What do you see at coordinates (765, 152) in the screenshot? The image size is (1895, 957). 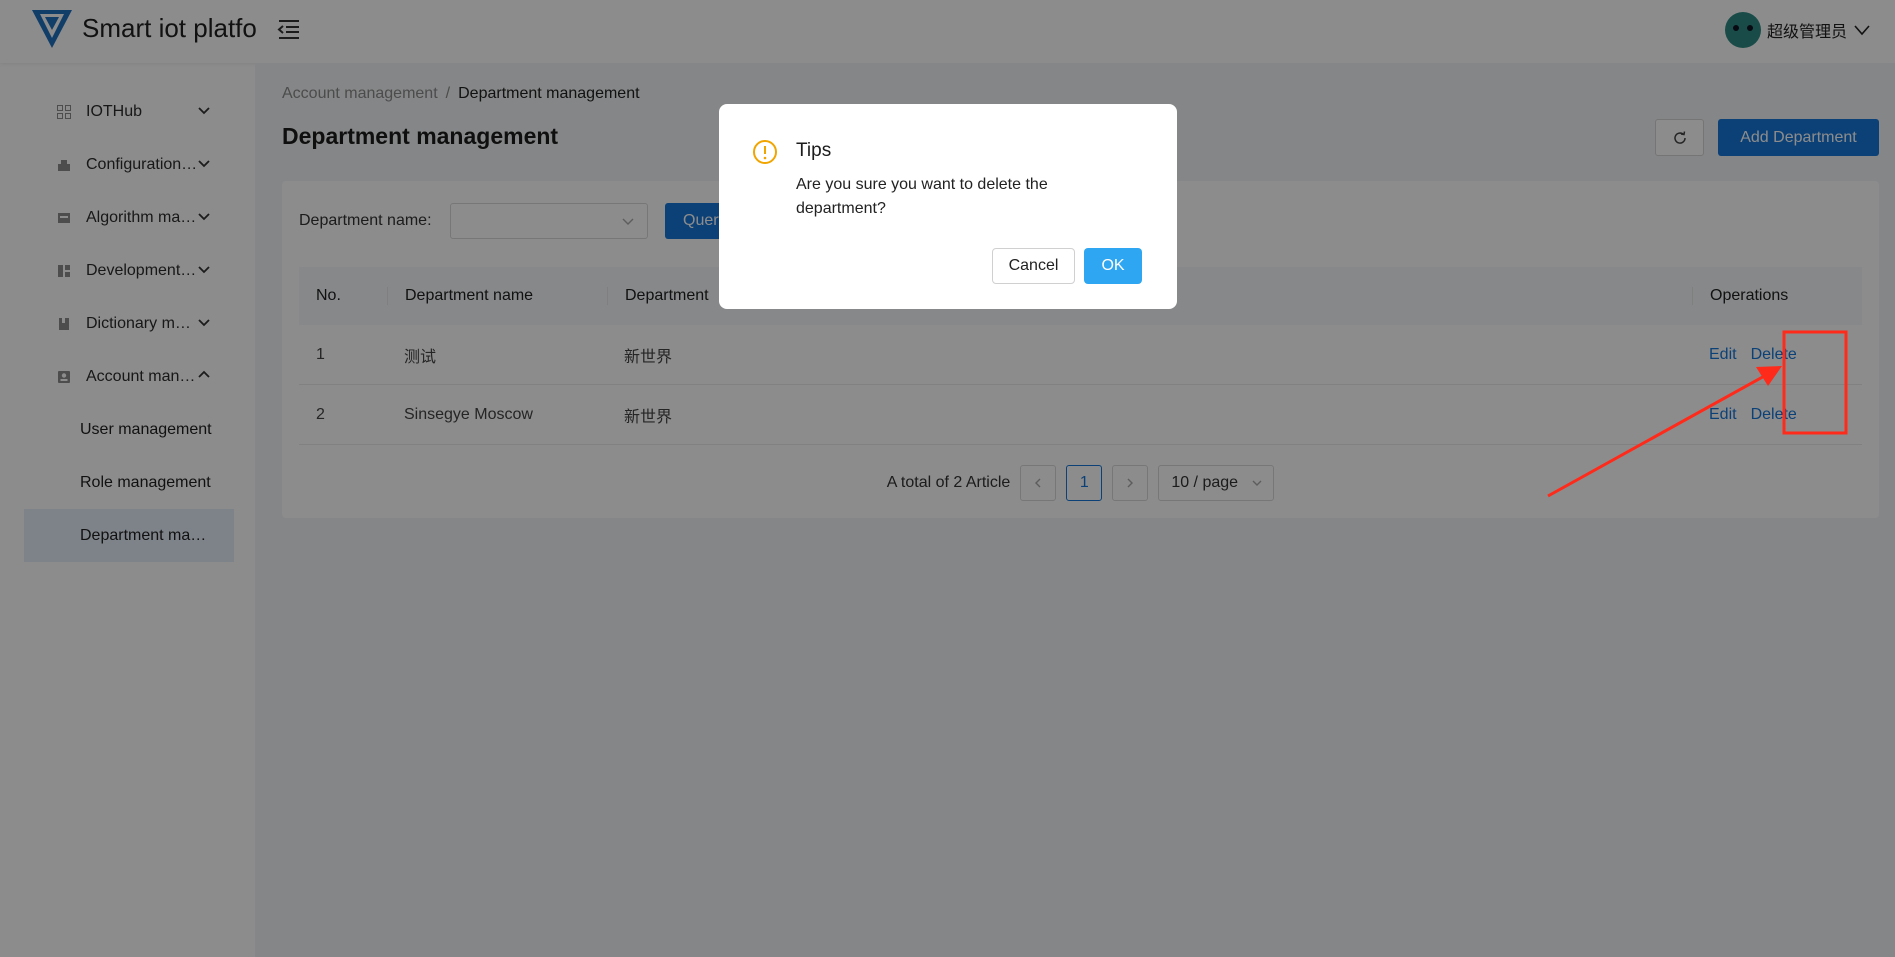 I see `warning-icon` at bounding box center [765, 152].